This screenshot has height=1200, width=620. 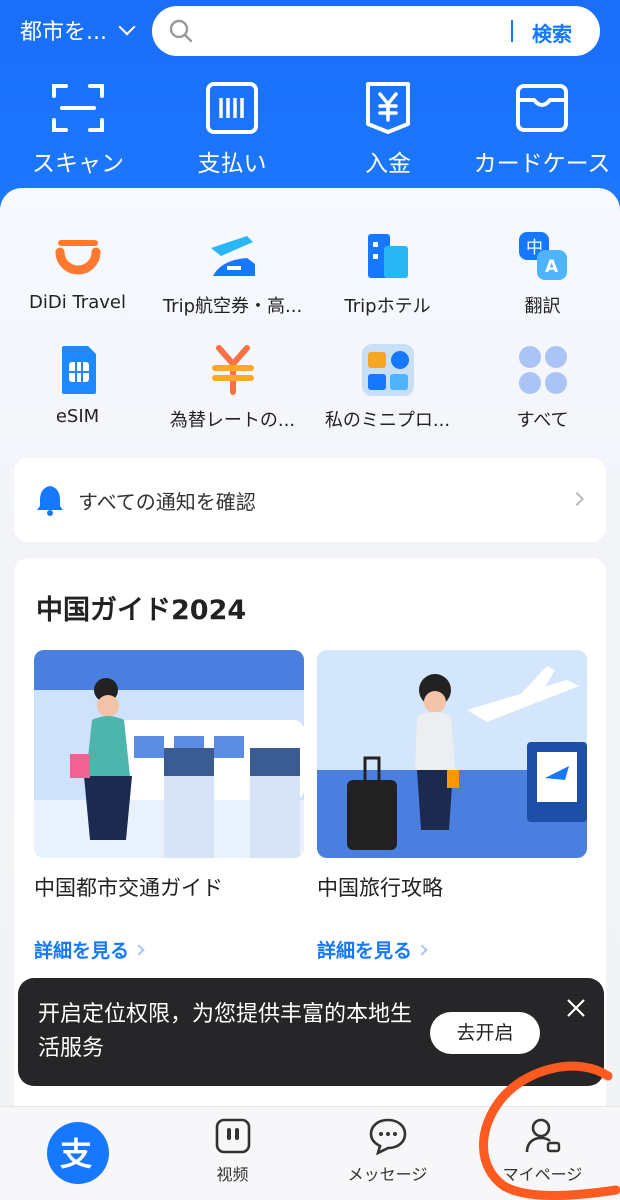 I want to click on chevron-down-icon, so click(x=127, y=27).